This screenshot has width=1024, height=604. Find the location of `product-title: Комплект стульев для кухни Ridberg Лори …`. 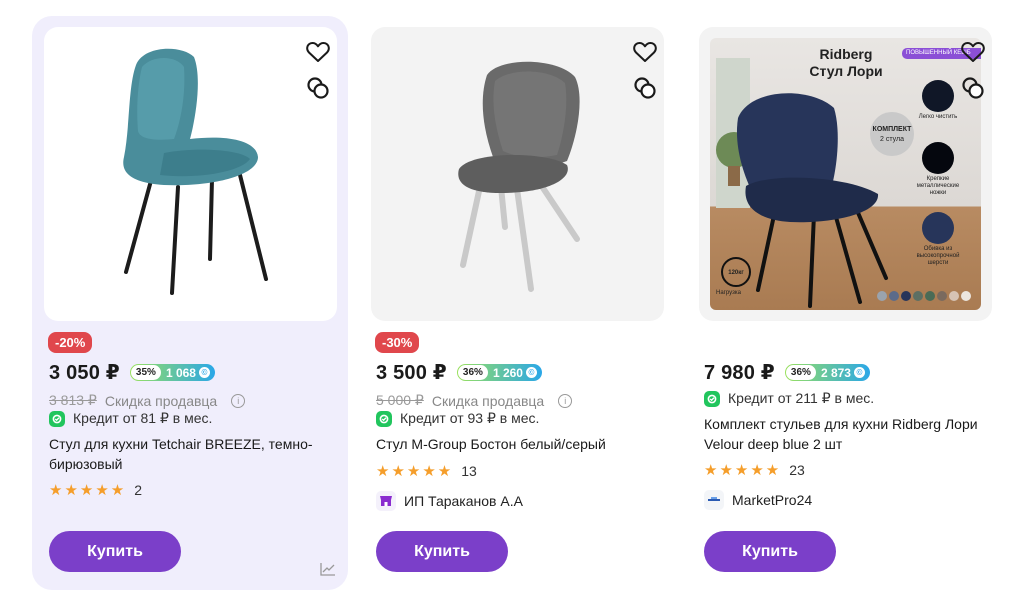

product-title: Комплект стульев для кухни Ridberg Лори … is located at coordinates (846, 434).